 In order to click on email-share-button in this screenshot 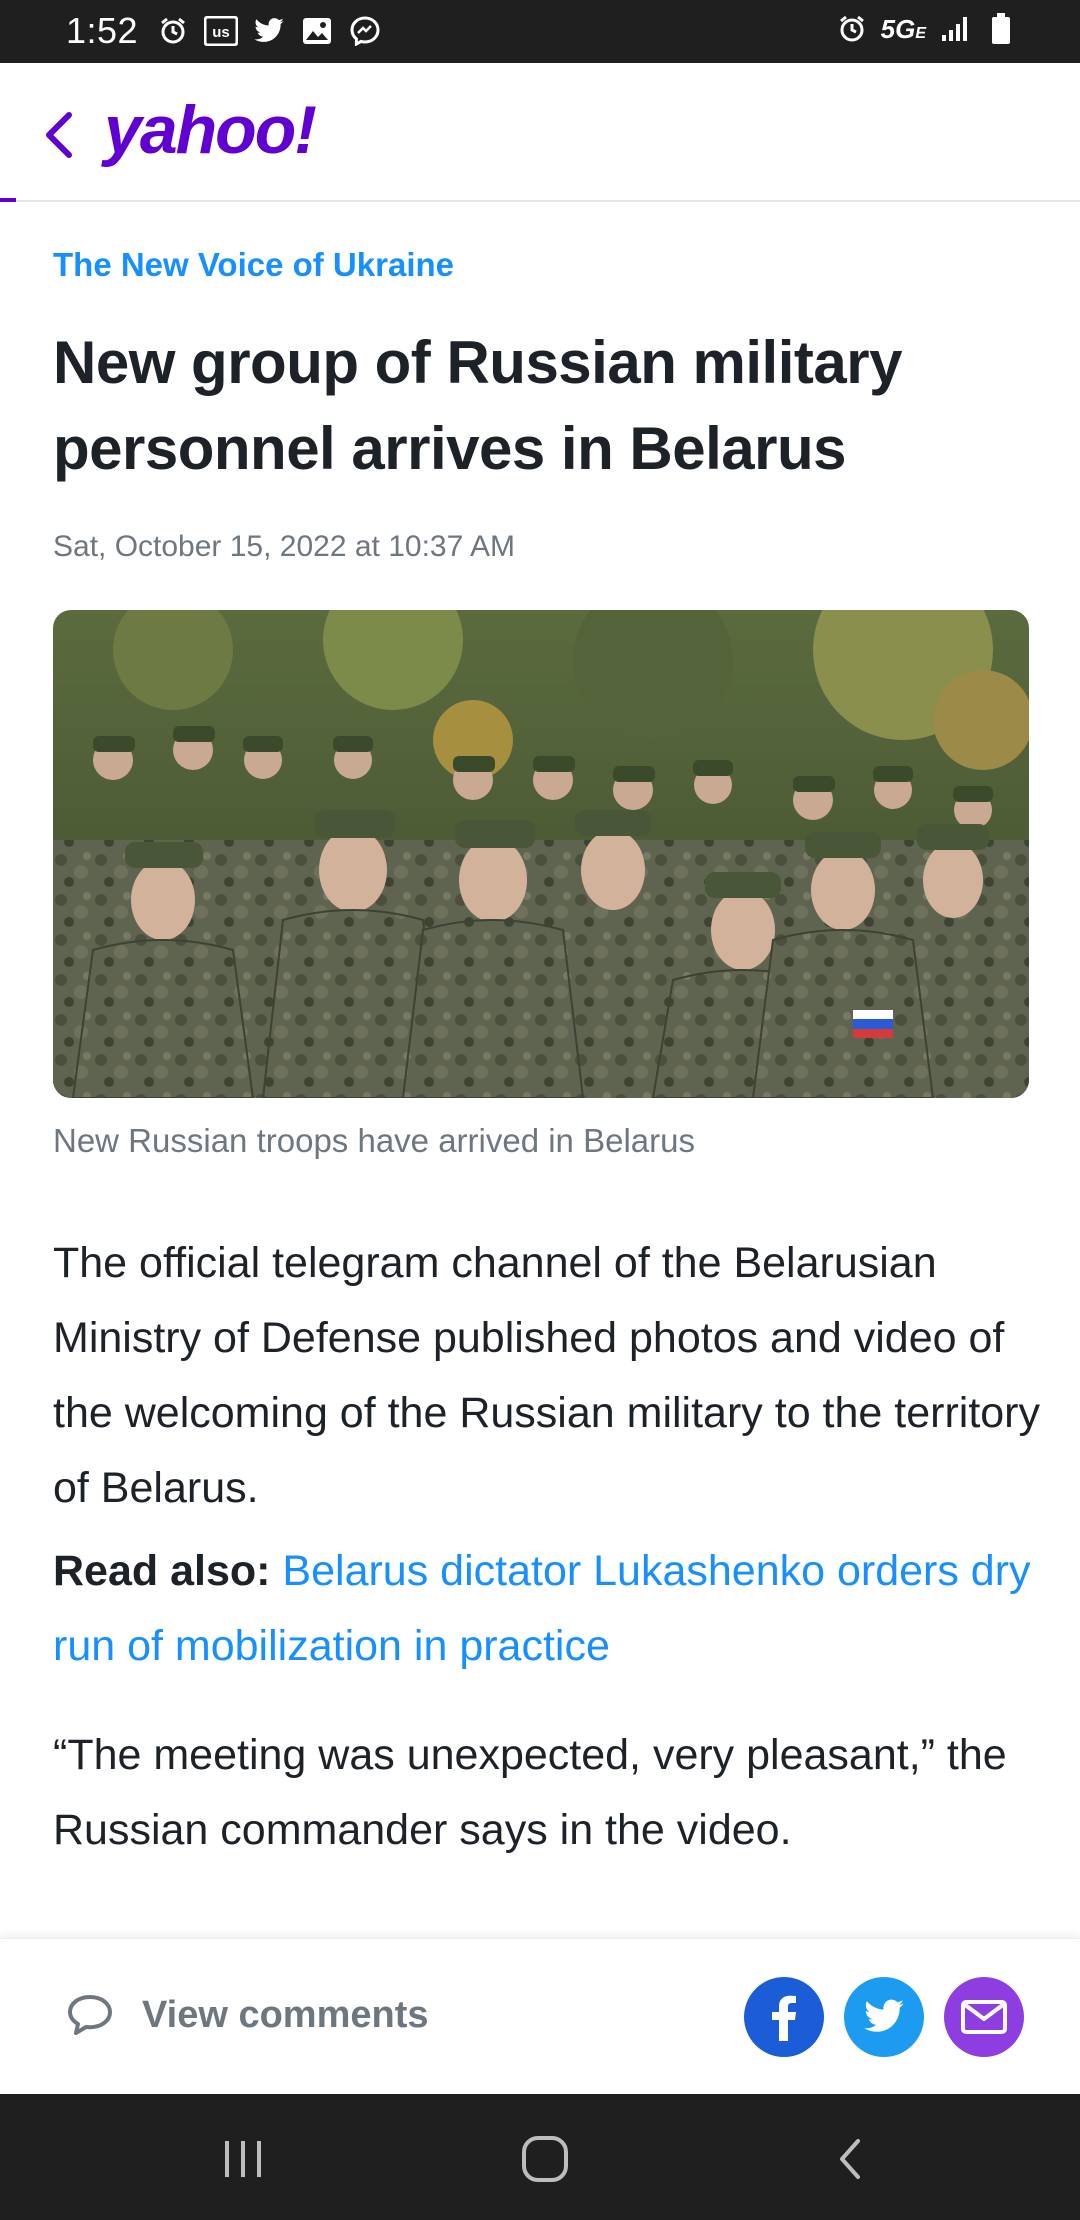, I will do `click(984, 2017)`.